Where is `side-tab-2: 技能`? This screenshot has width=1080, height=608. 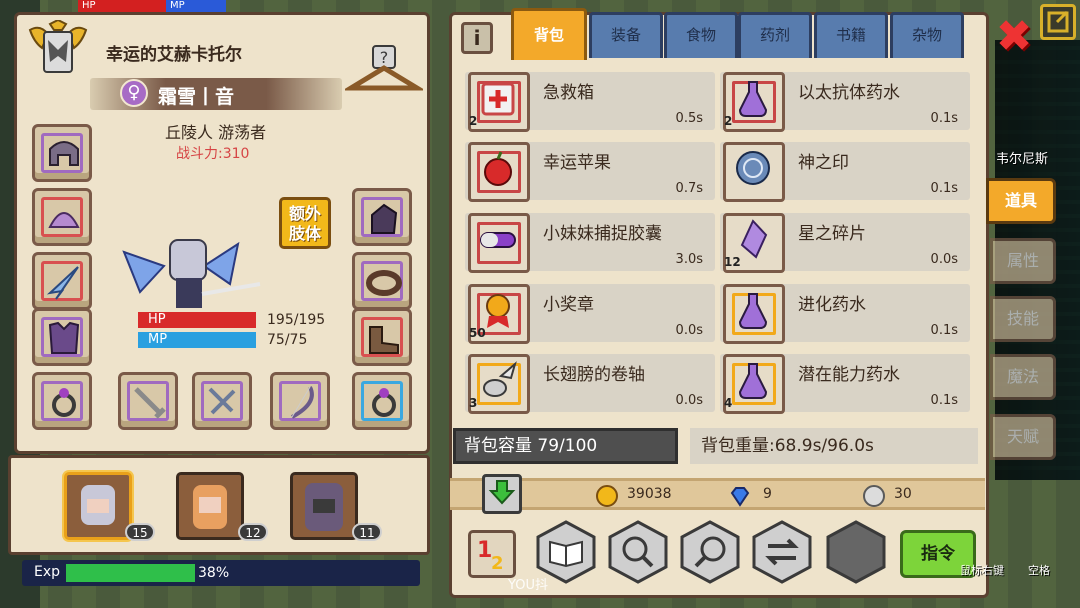 side-tab-2: 技能 is located at coordinates (1023, 319).